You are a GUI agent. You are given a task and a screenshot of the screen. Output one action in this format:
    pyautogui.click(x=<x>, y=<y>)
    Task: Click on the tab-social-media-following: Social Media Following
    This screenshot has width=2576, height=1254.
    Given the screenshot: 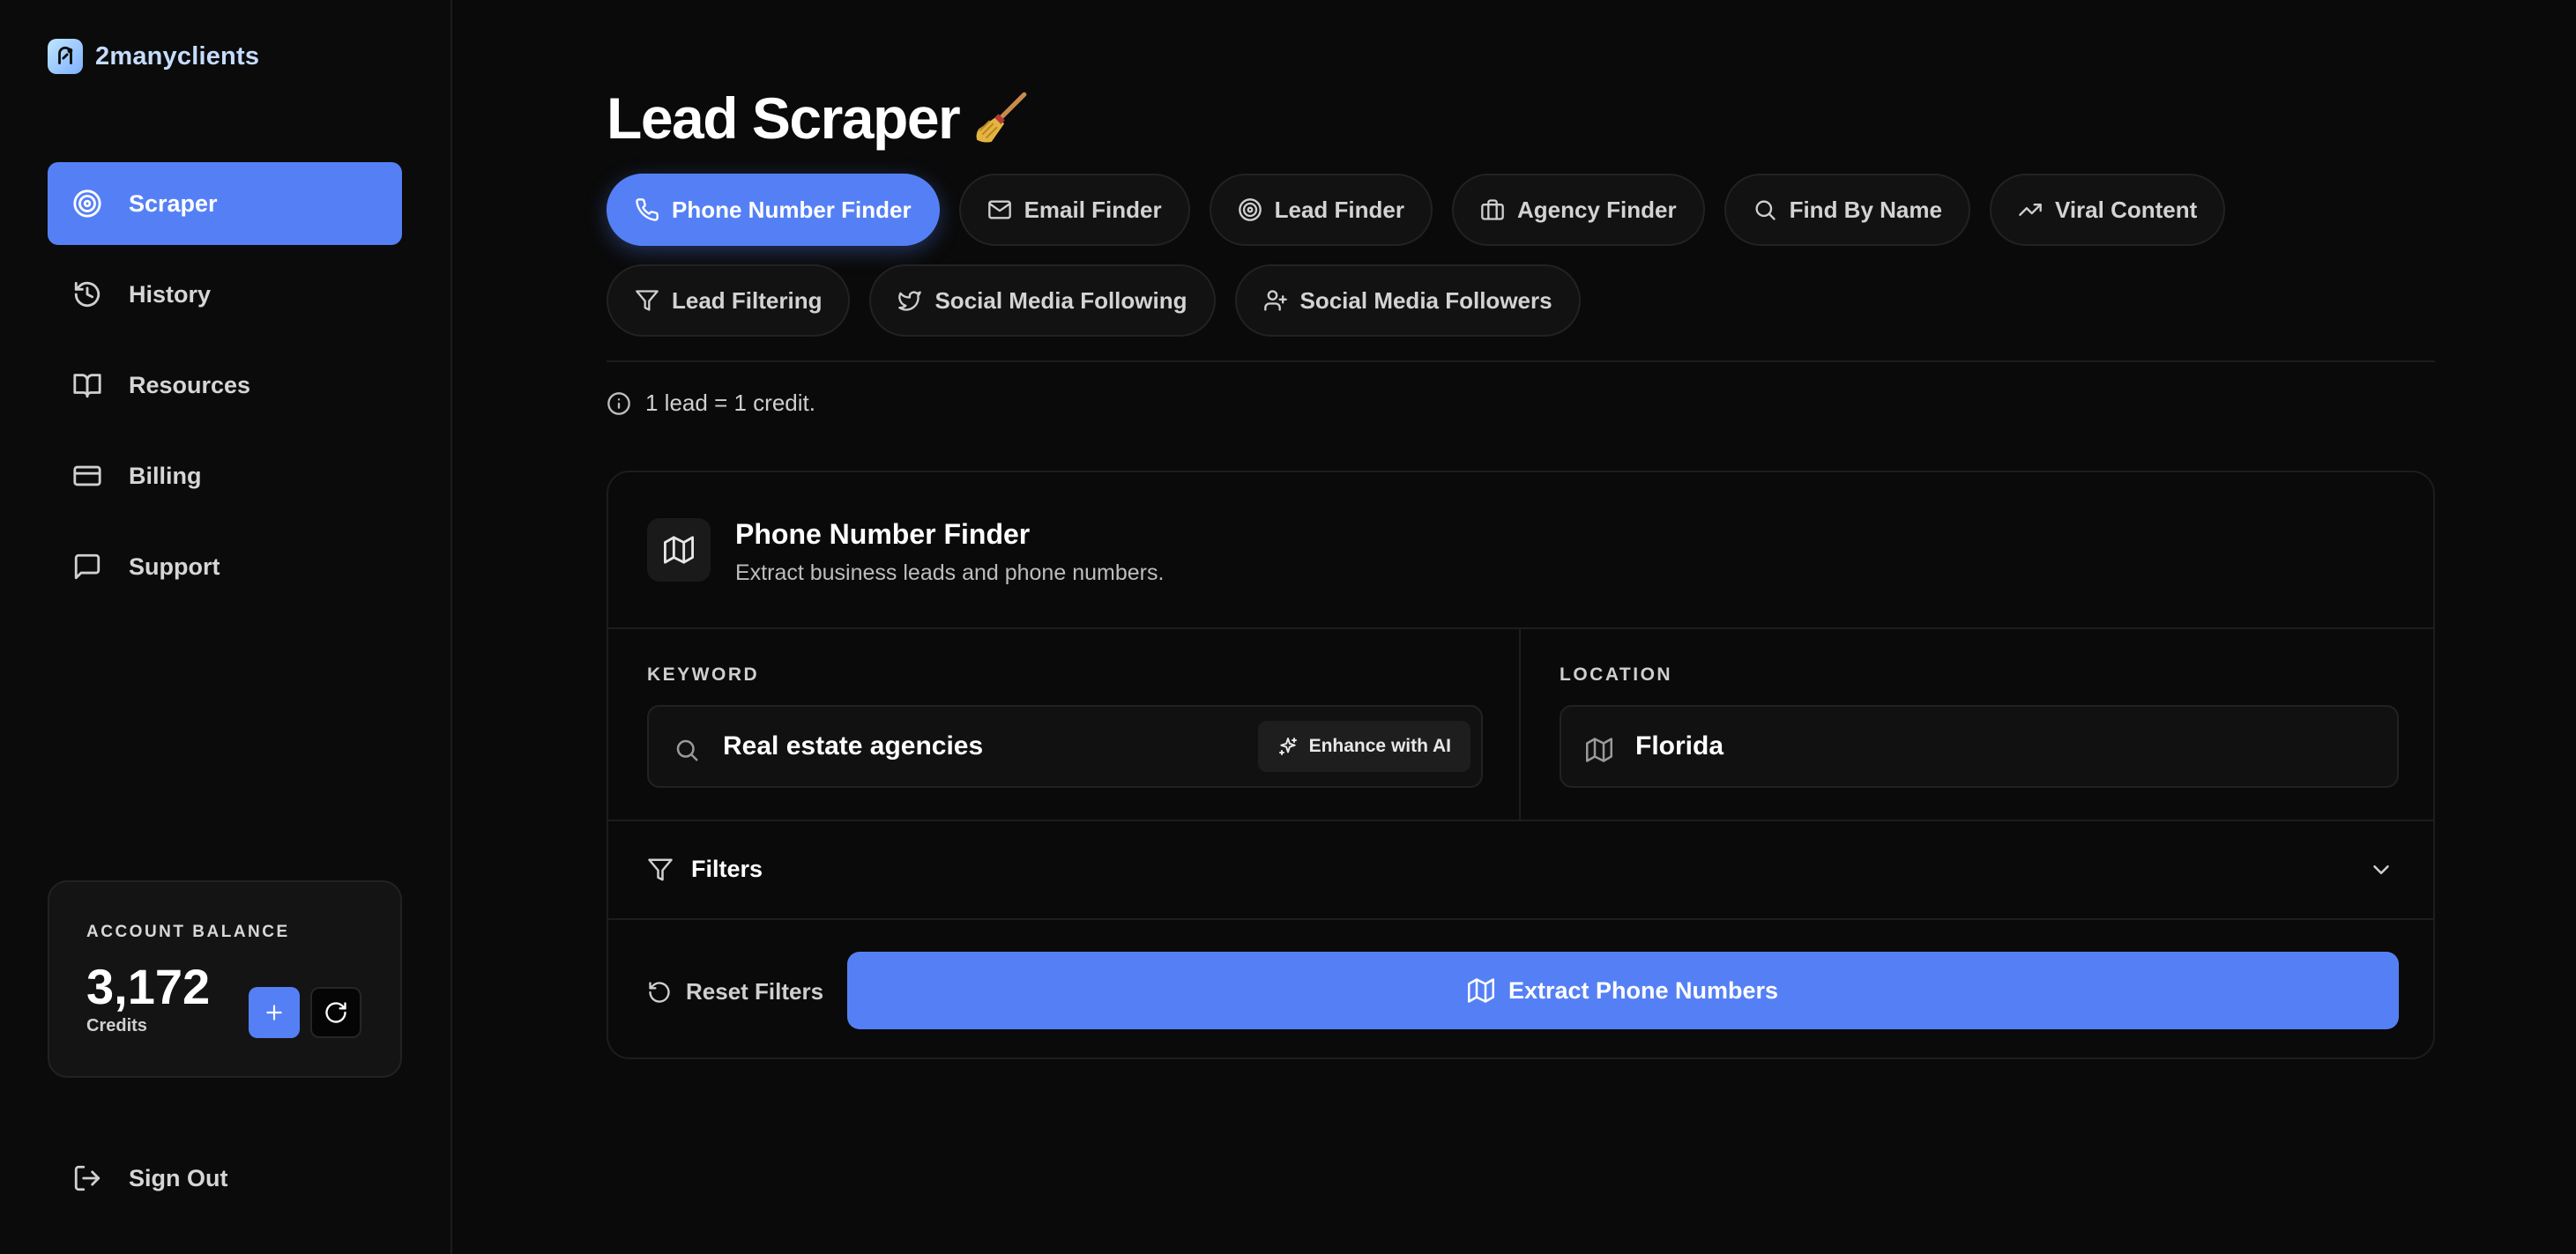 What is the action you would take?
    pyautogui.click(x=1042, y=300)
    